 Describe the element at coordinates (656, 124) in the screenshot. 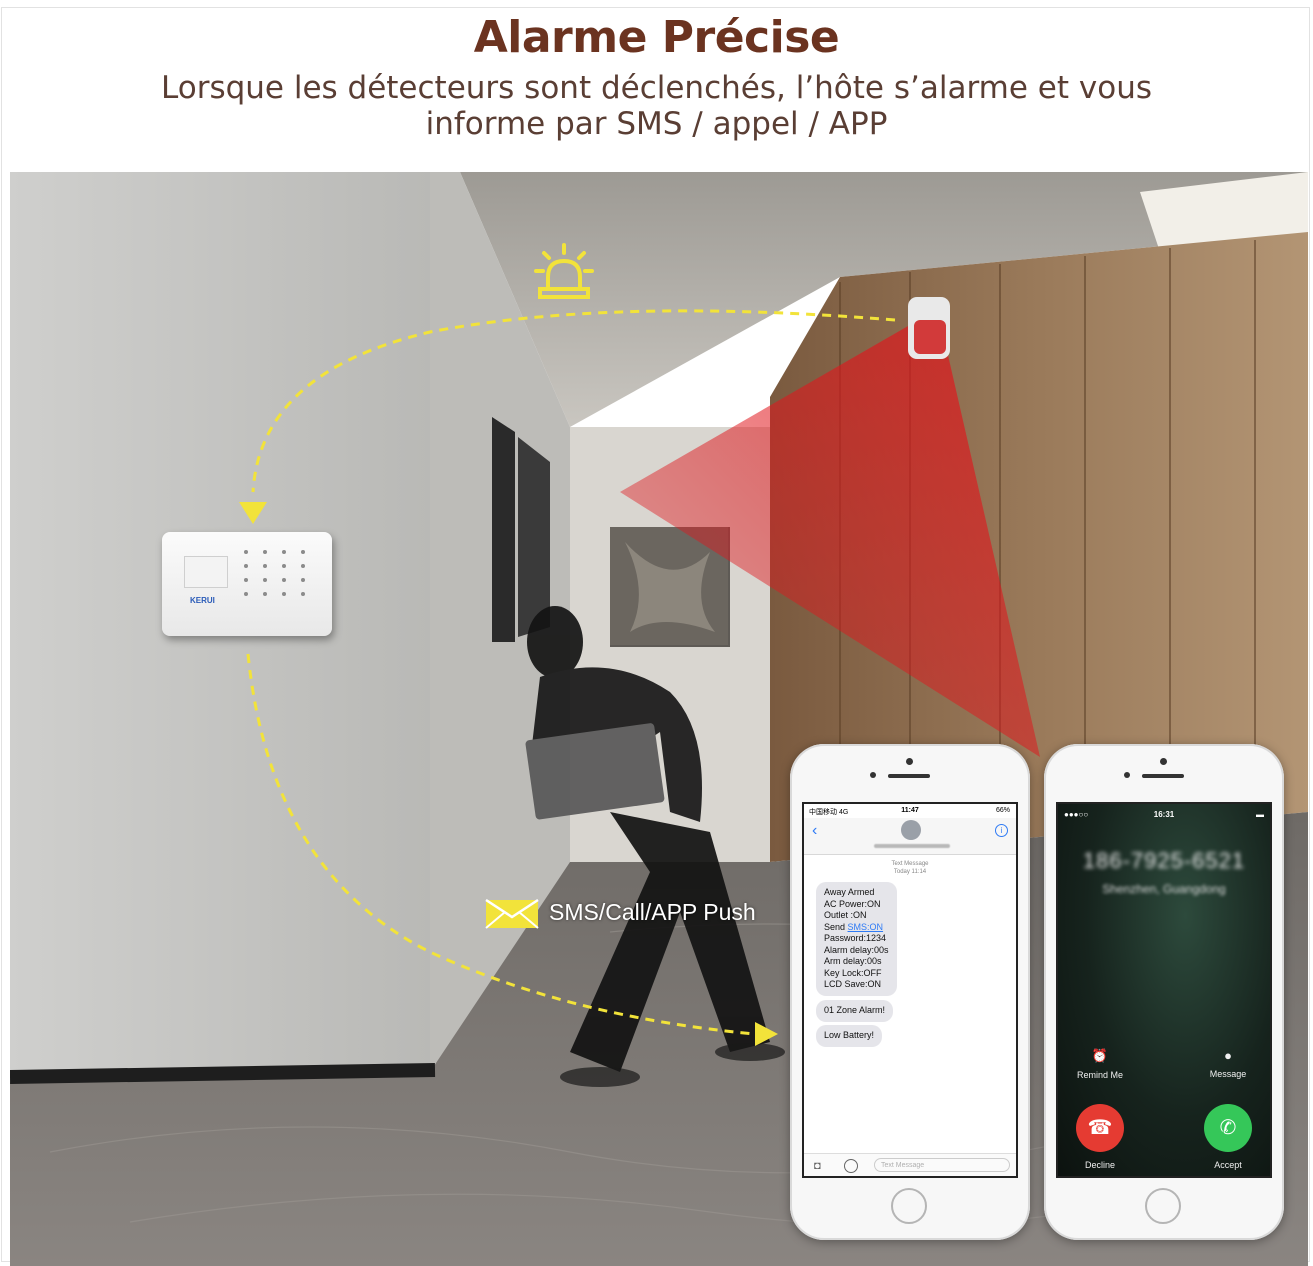

I see `subtitle-line-2: informe par SMS / appel / APP` at that location.